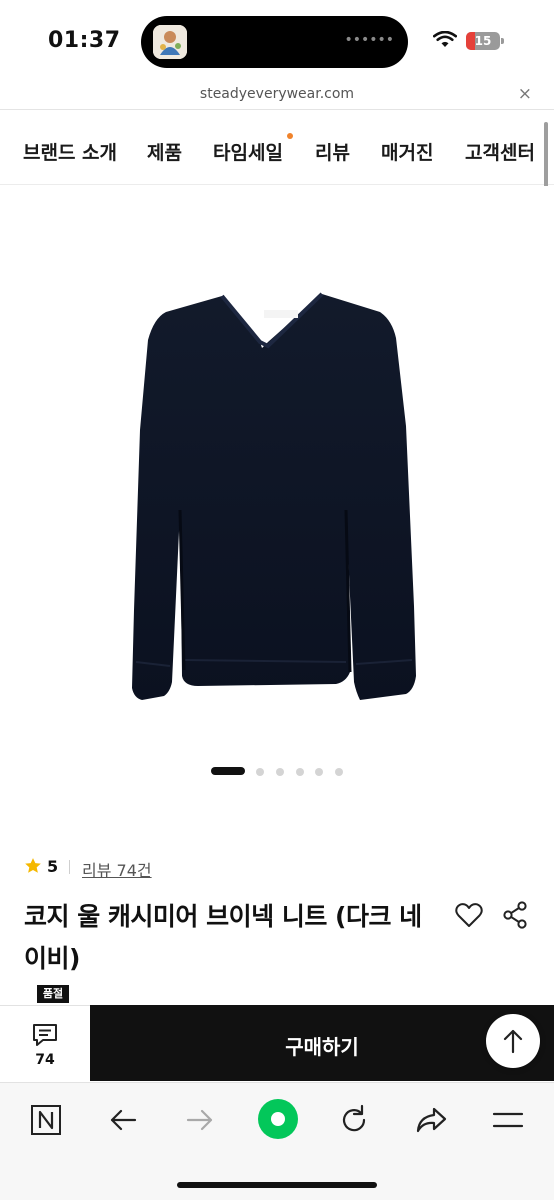 This screenshot has height=1200, width=554. Describe the element at coordinates (431, 1120) in the screenshot. I see `share-arrow-icon` at that location.